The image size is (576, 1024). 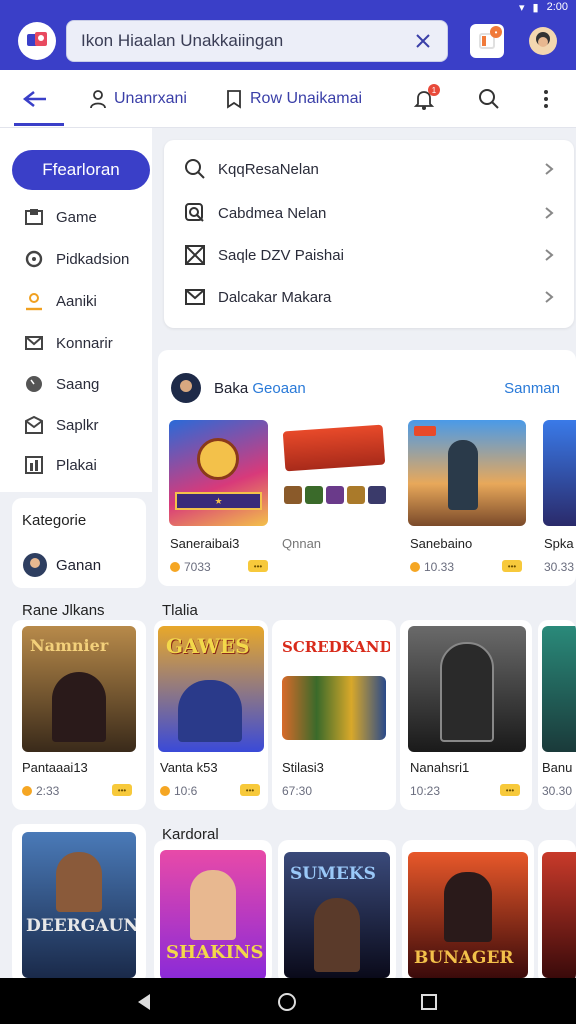 I want to click on recents-square-icon, so click(x=429, y=1002).